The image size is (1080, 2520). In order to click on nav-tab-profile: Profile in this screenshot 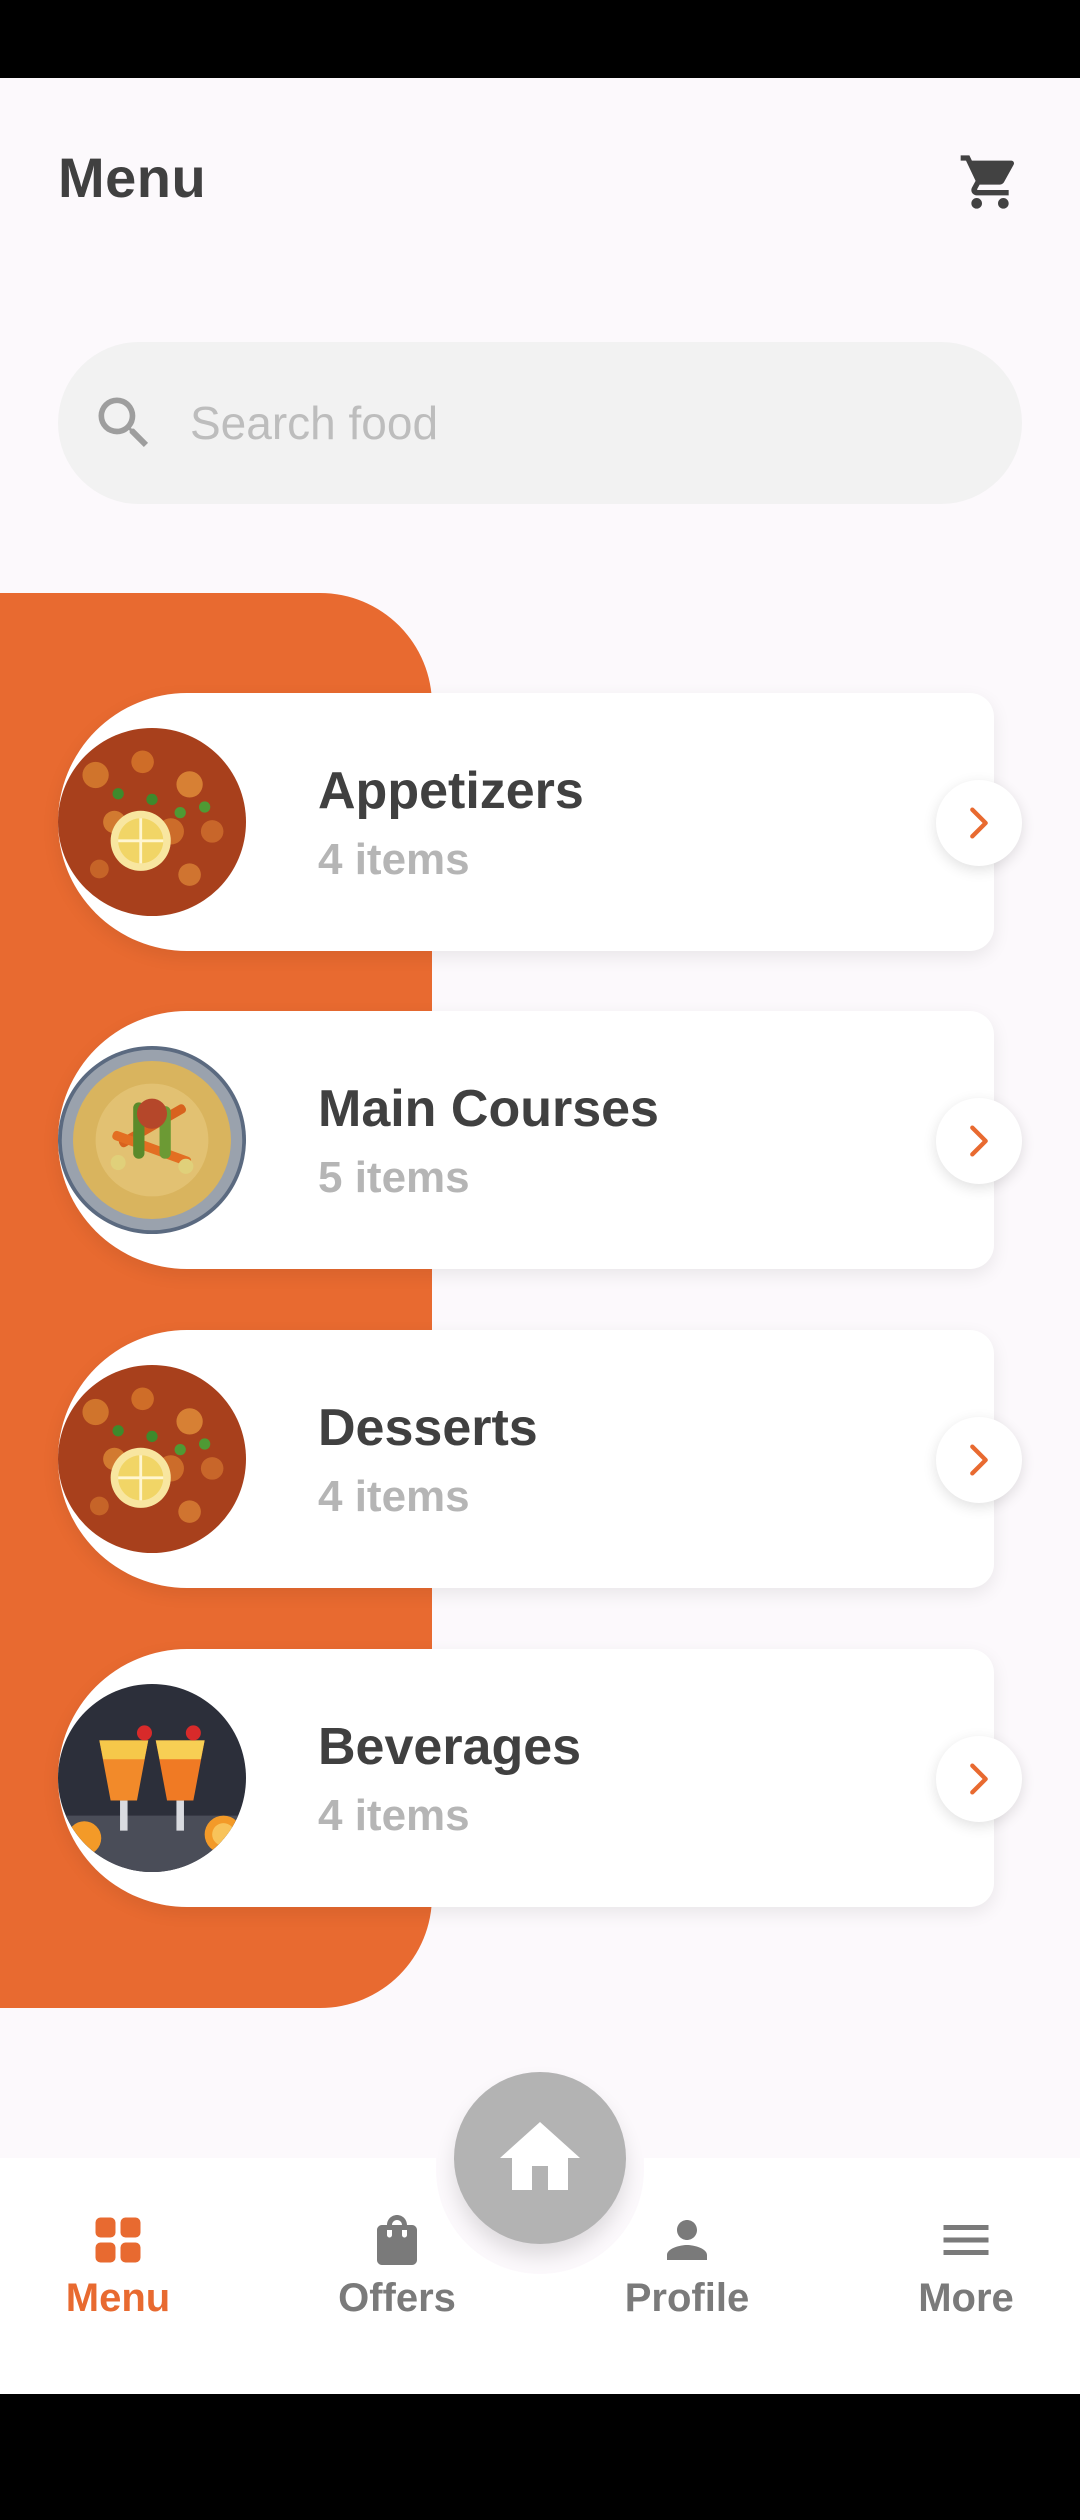, I will do `click(687, 2265)`.